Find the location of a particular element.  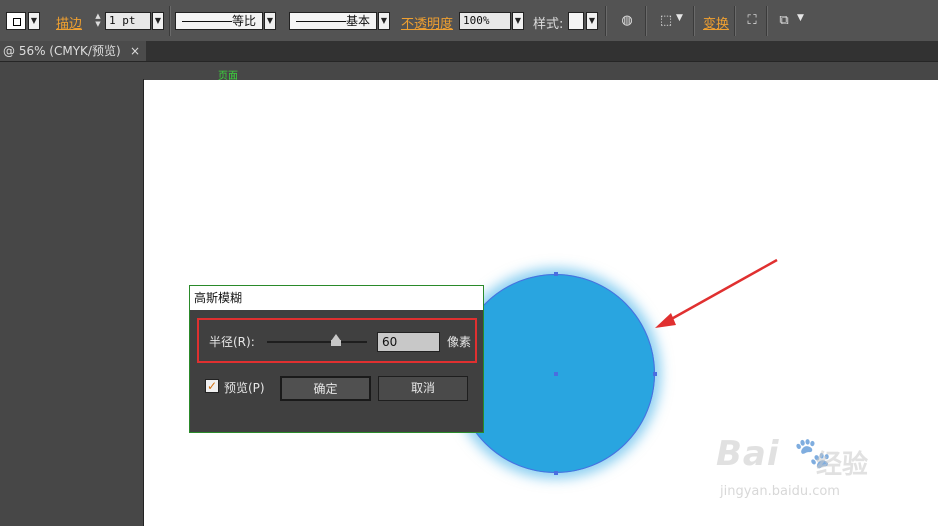

watermark-url: jingyan.baidu.com is located at coordinates (780, 491).